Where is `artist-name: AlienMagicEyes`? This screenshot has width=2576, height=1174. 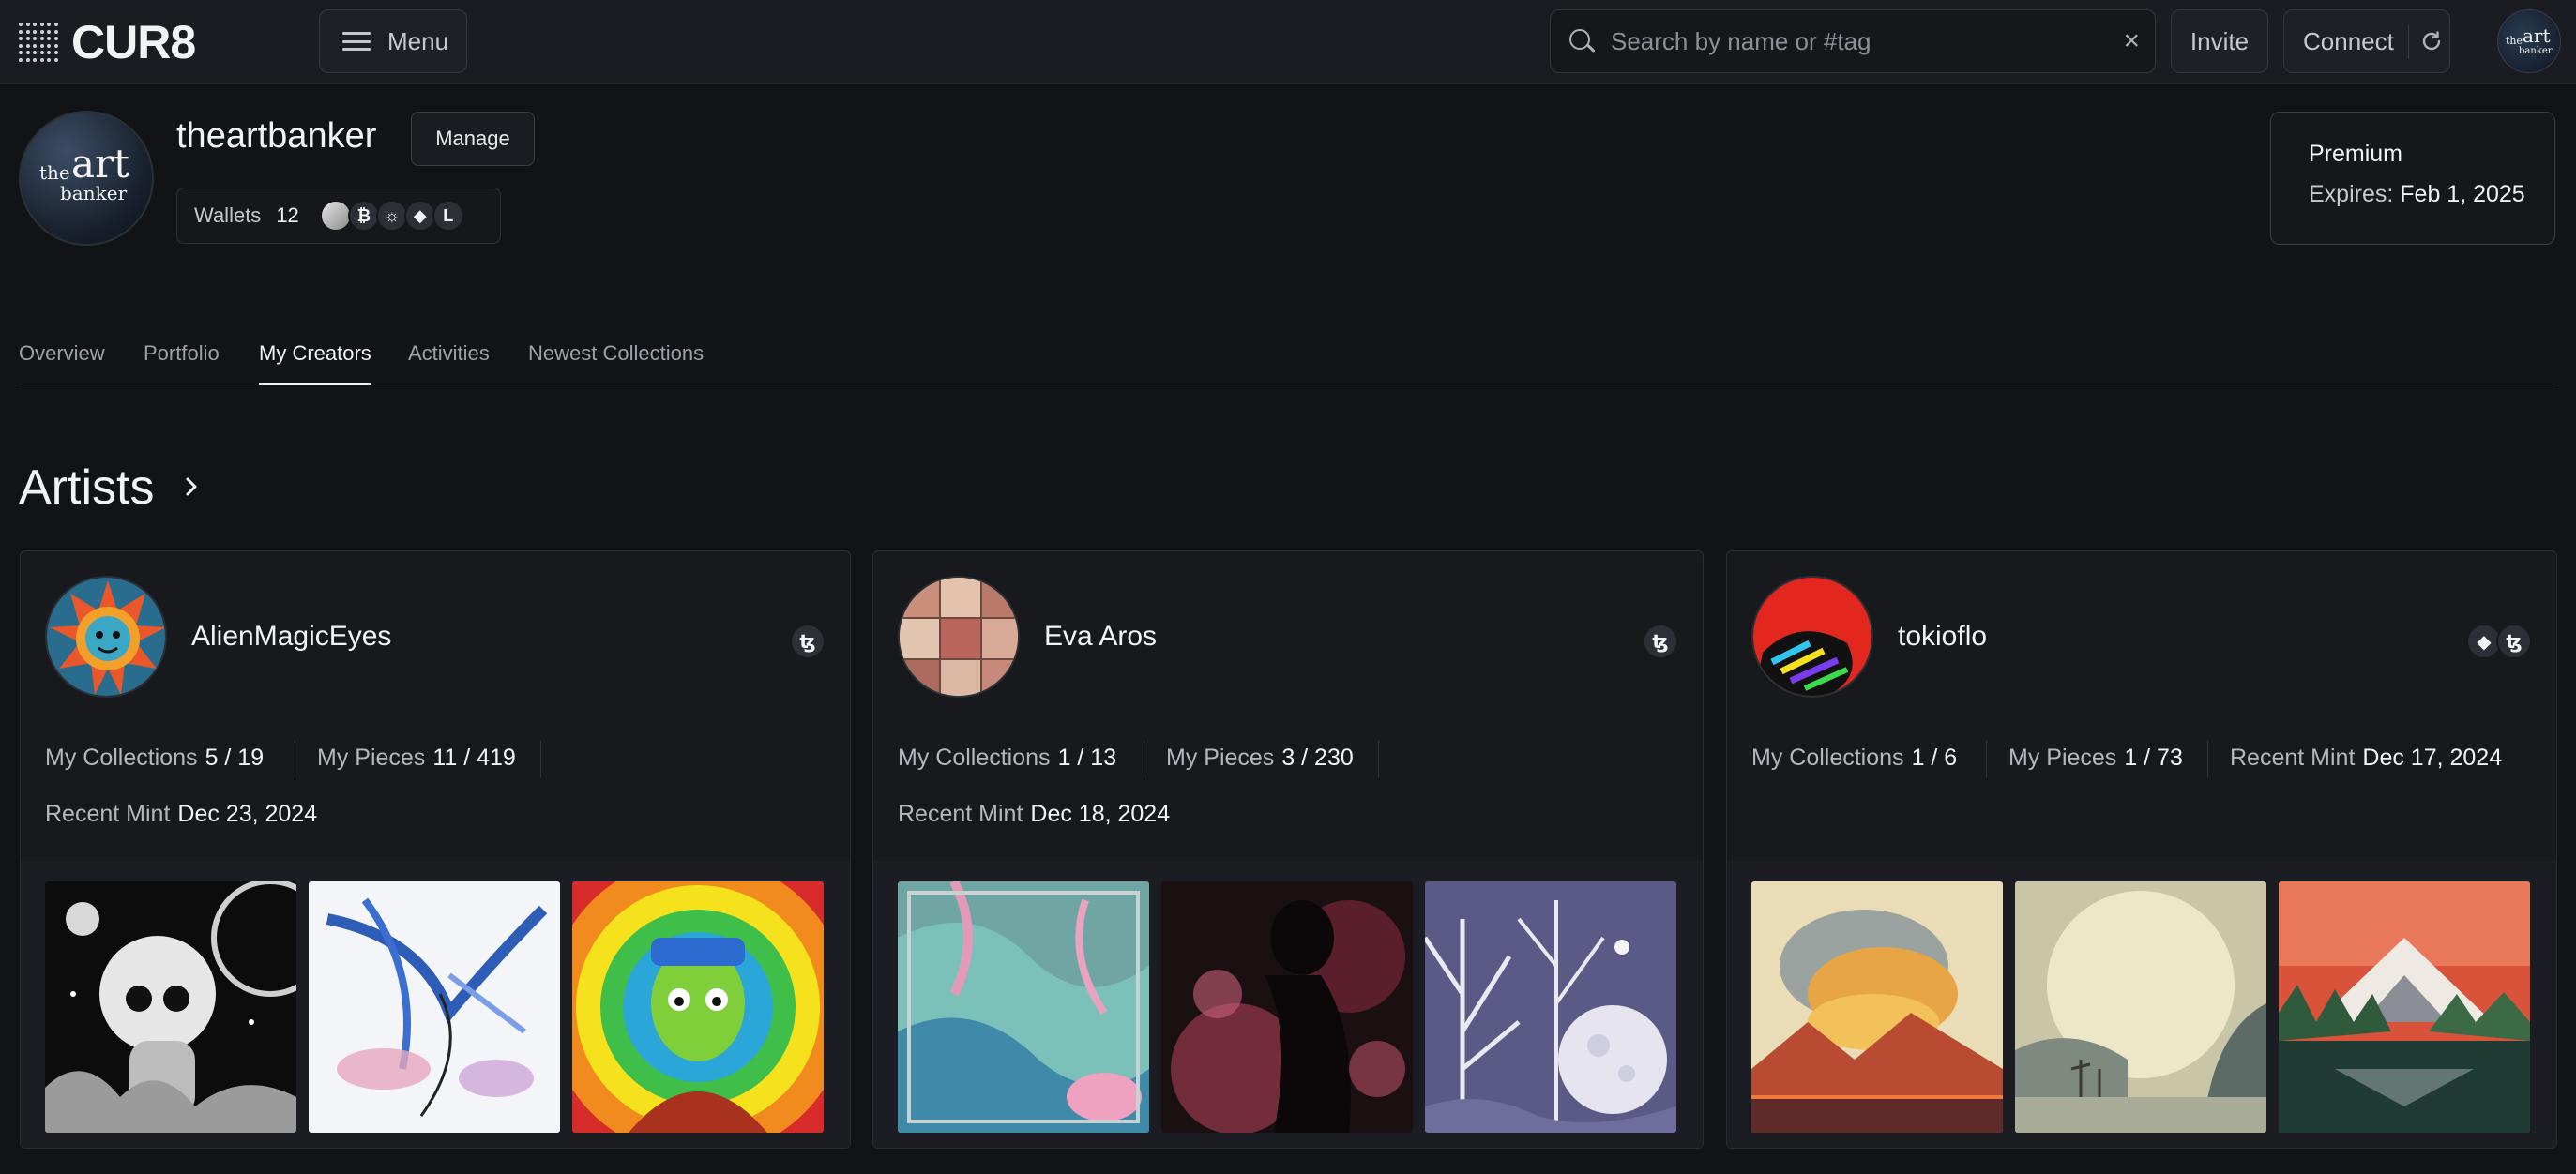
artist-name: AlienMagicEyes is located at coordinates (291, 637).